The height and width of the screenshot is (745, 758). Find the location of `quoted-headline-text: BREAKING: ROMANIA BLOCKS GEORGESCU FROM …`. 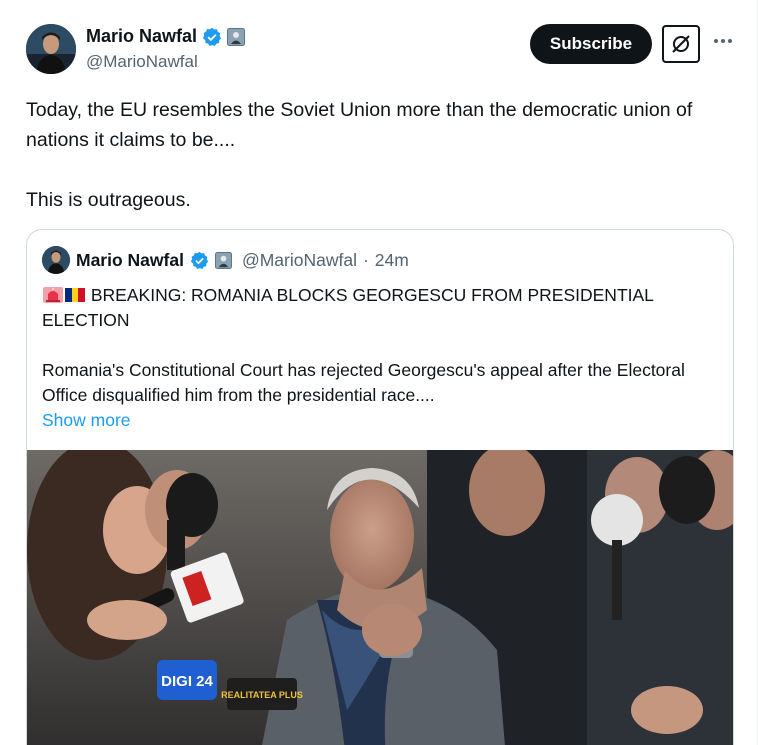

quoted-headline-text: BREAKING: ROMANIA BLOCKS GEORGESCU FROM … is located at coordinates (348, 307).